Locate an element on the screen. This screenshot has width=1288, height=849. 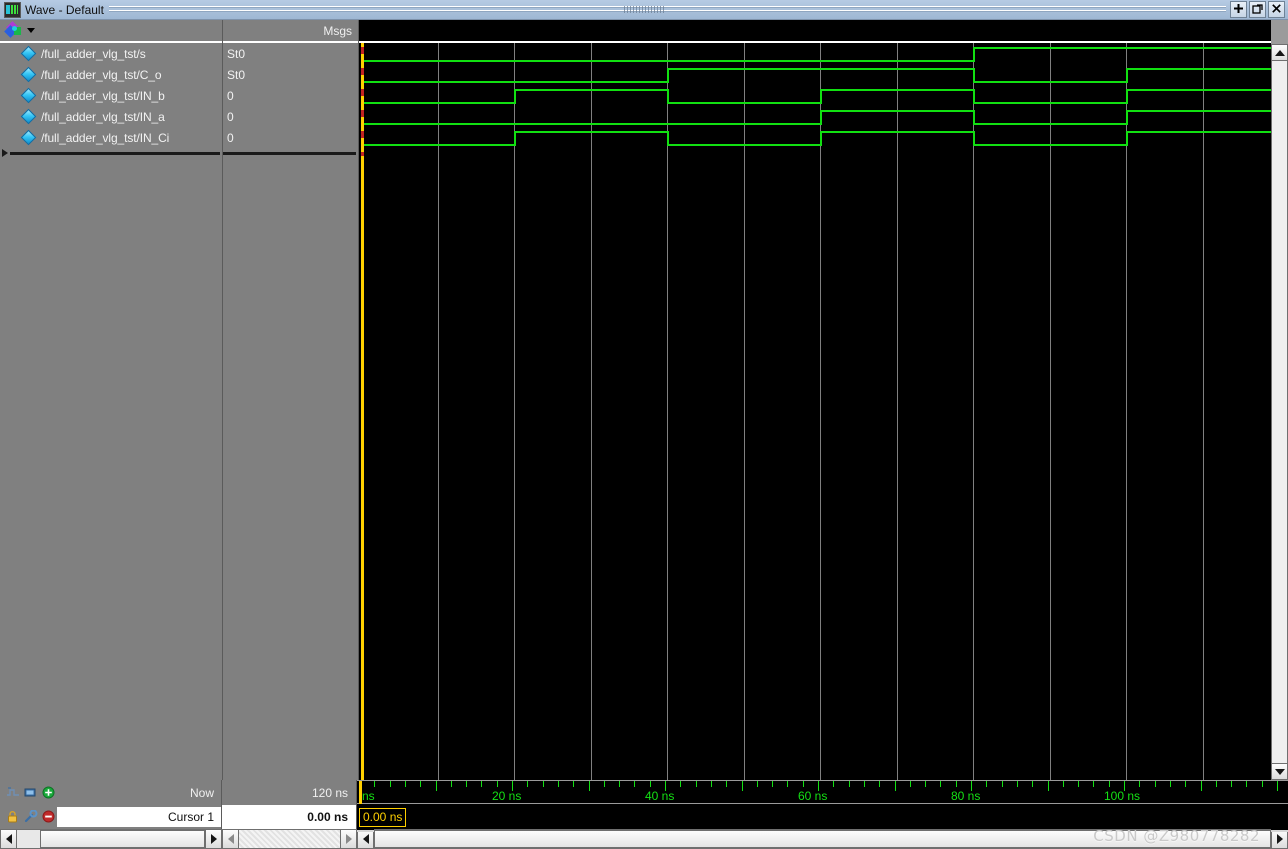
undock-button is located at coordinates (1257, 9).